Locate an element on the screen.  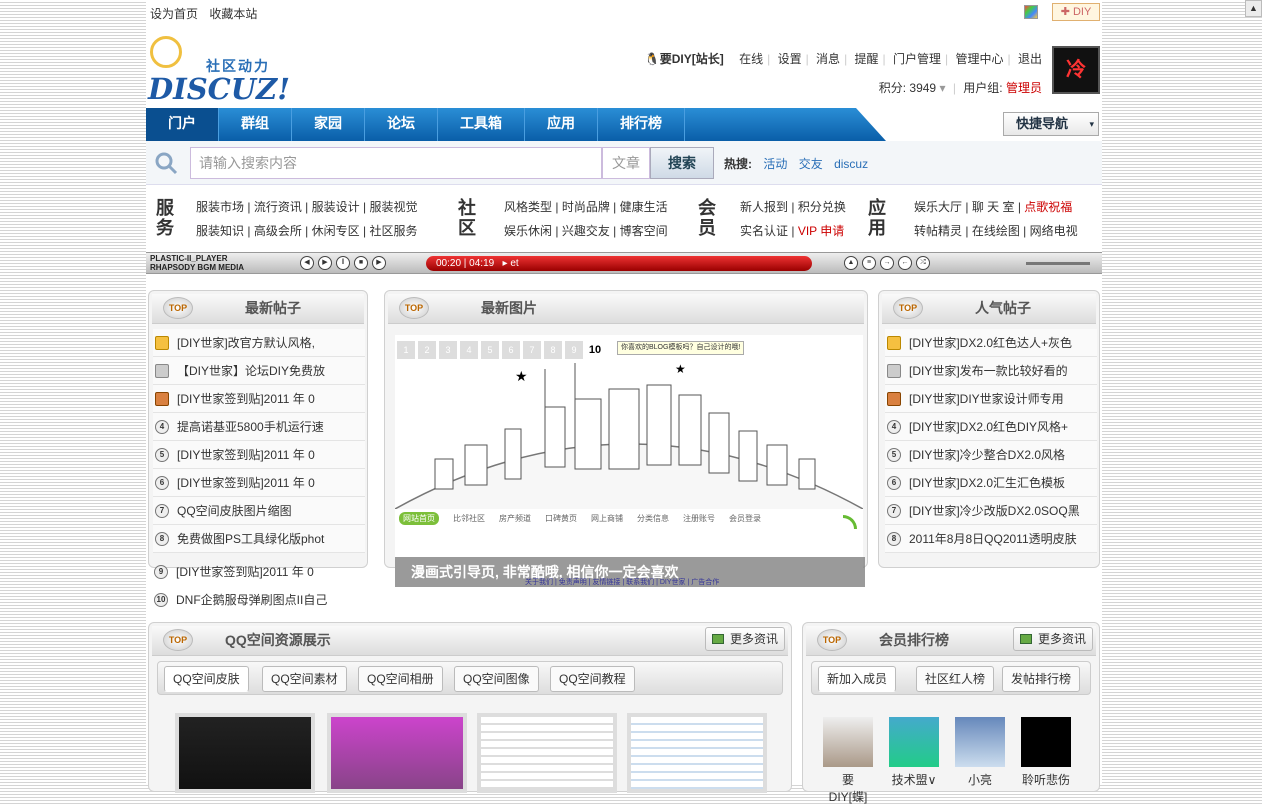
slide-number: 1 is located at coordinates (406, 350).